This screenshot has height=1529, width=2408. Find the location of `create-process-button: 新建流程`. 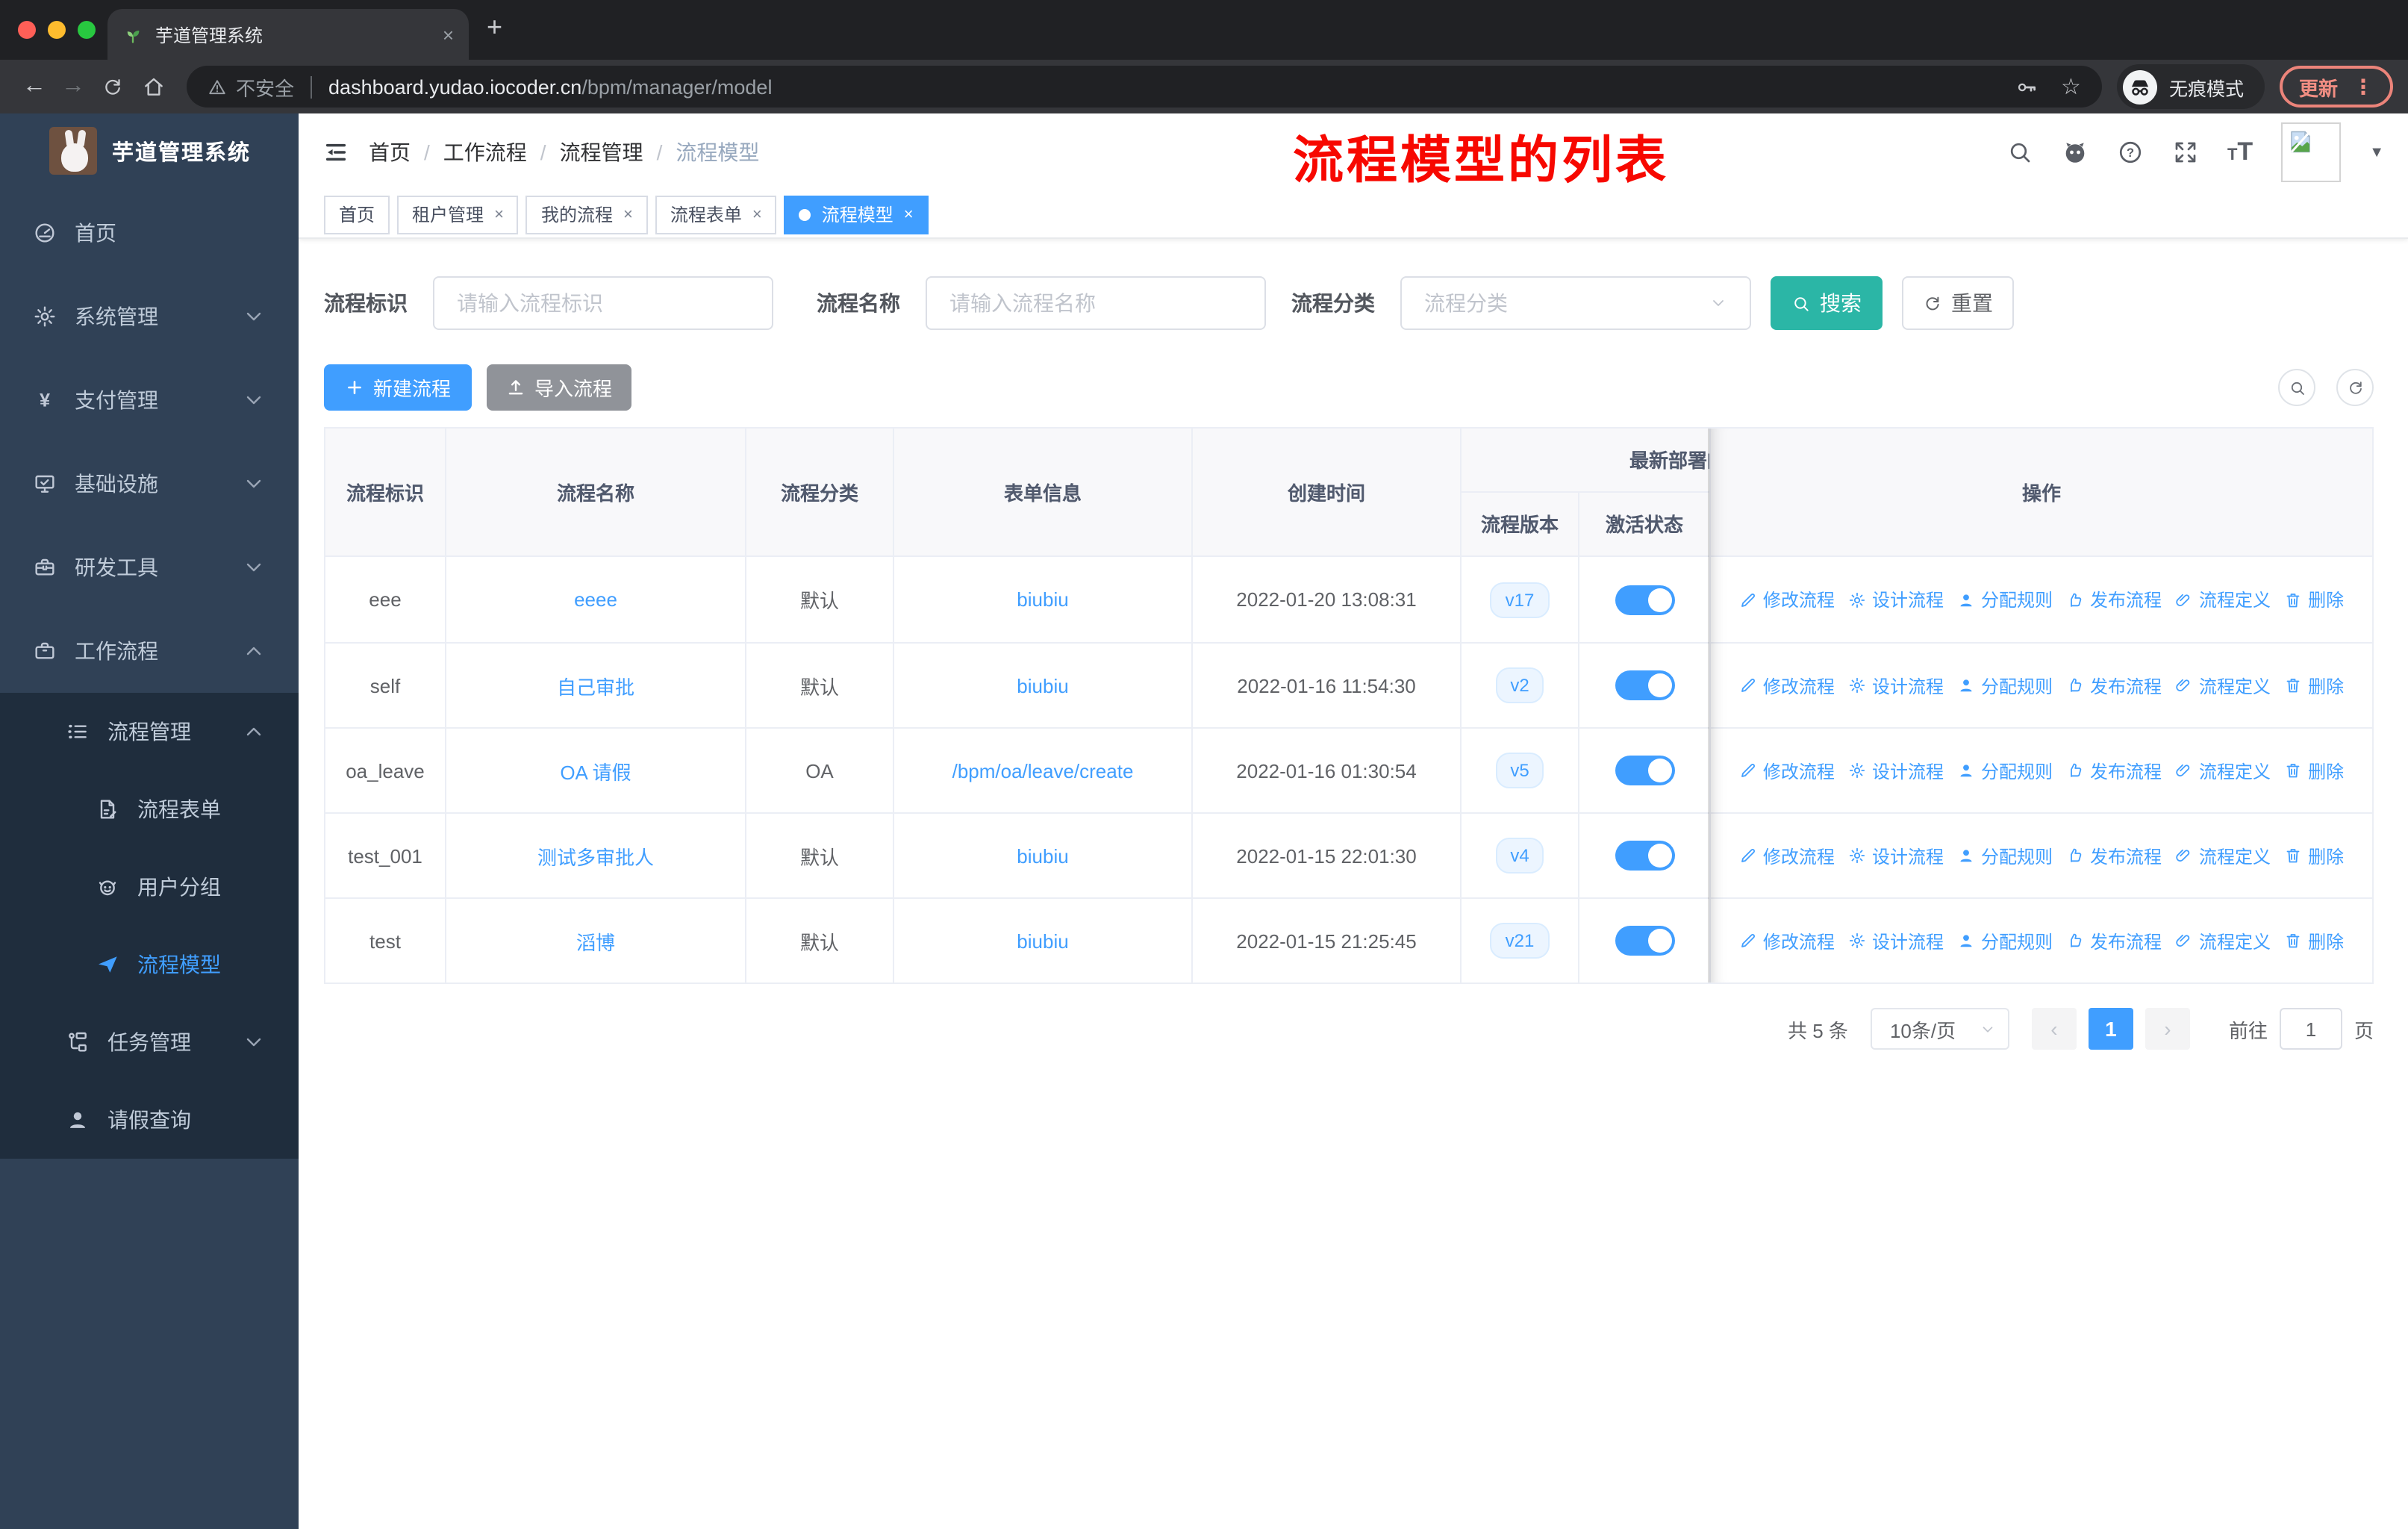

create-process-button: 新建流程 is located at coordinates (398, 387).